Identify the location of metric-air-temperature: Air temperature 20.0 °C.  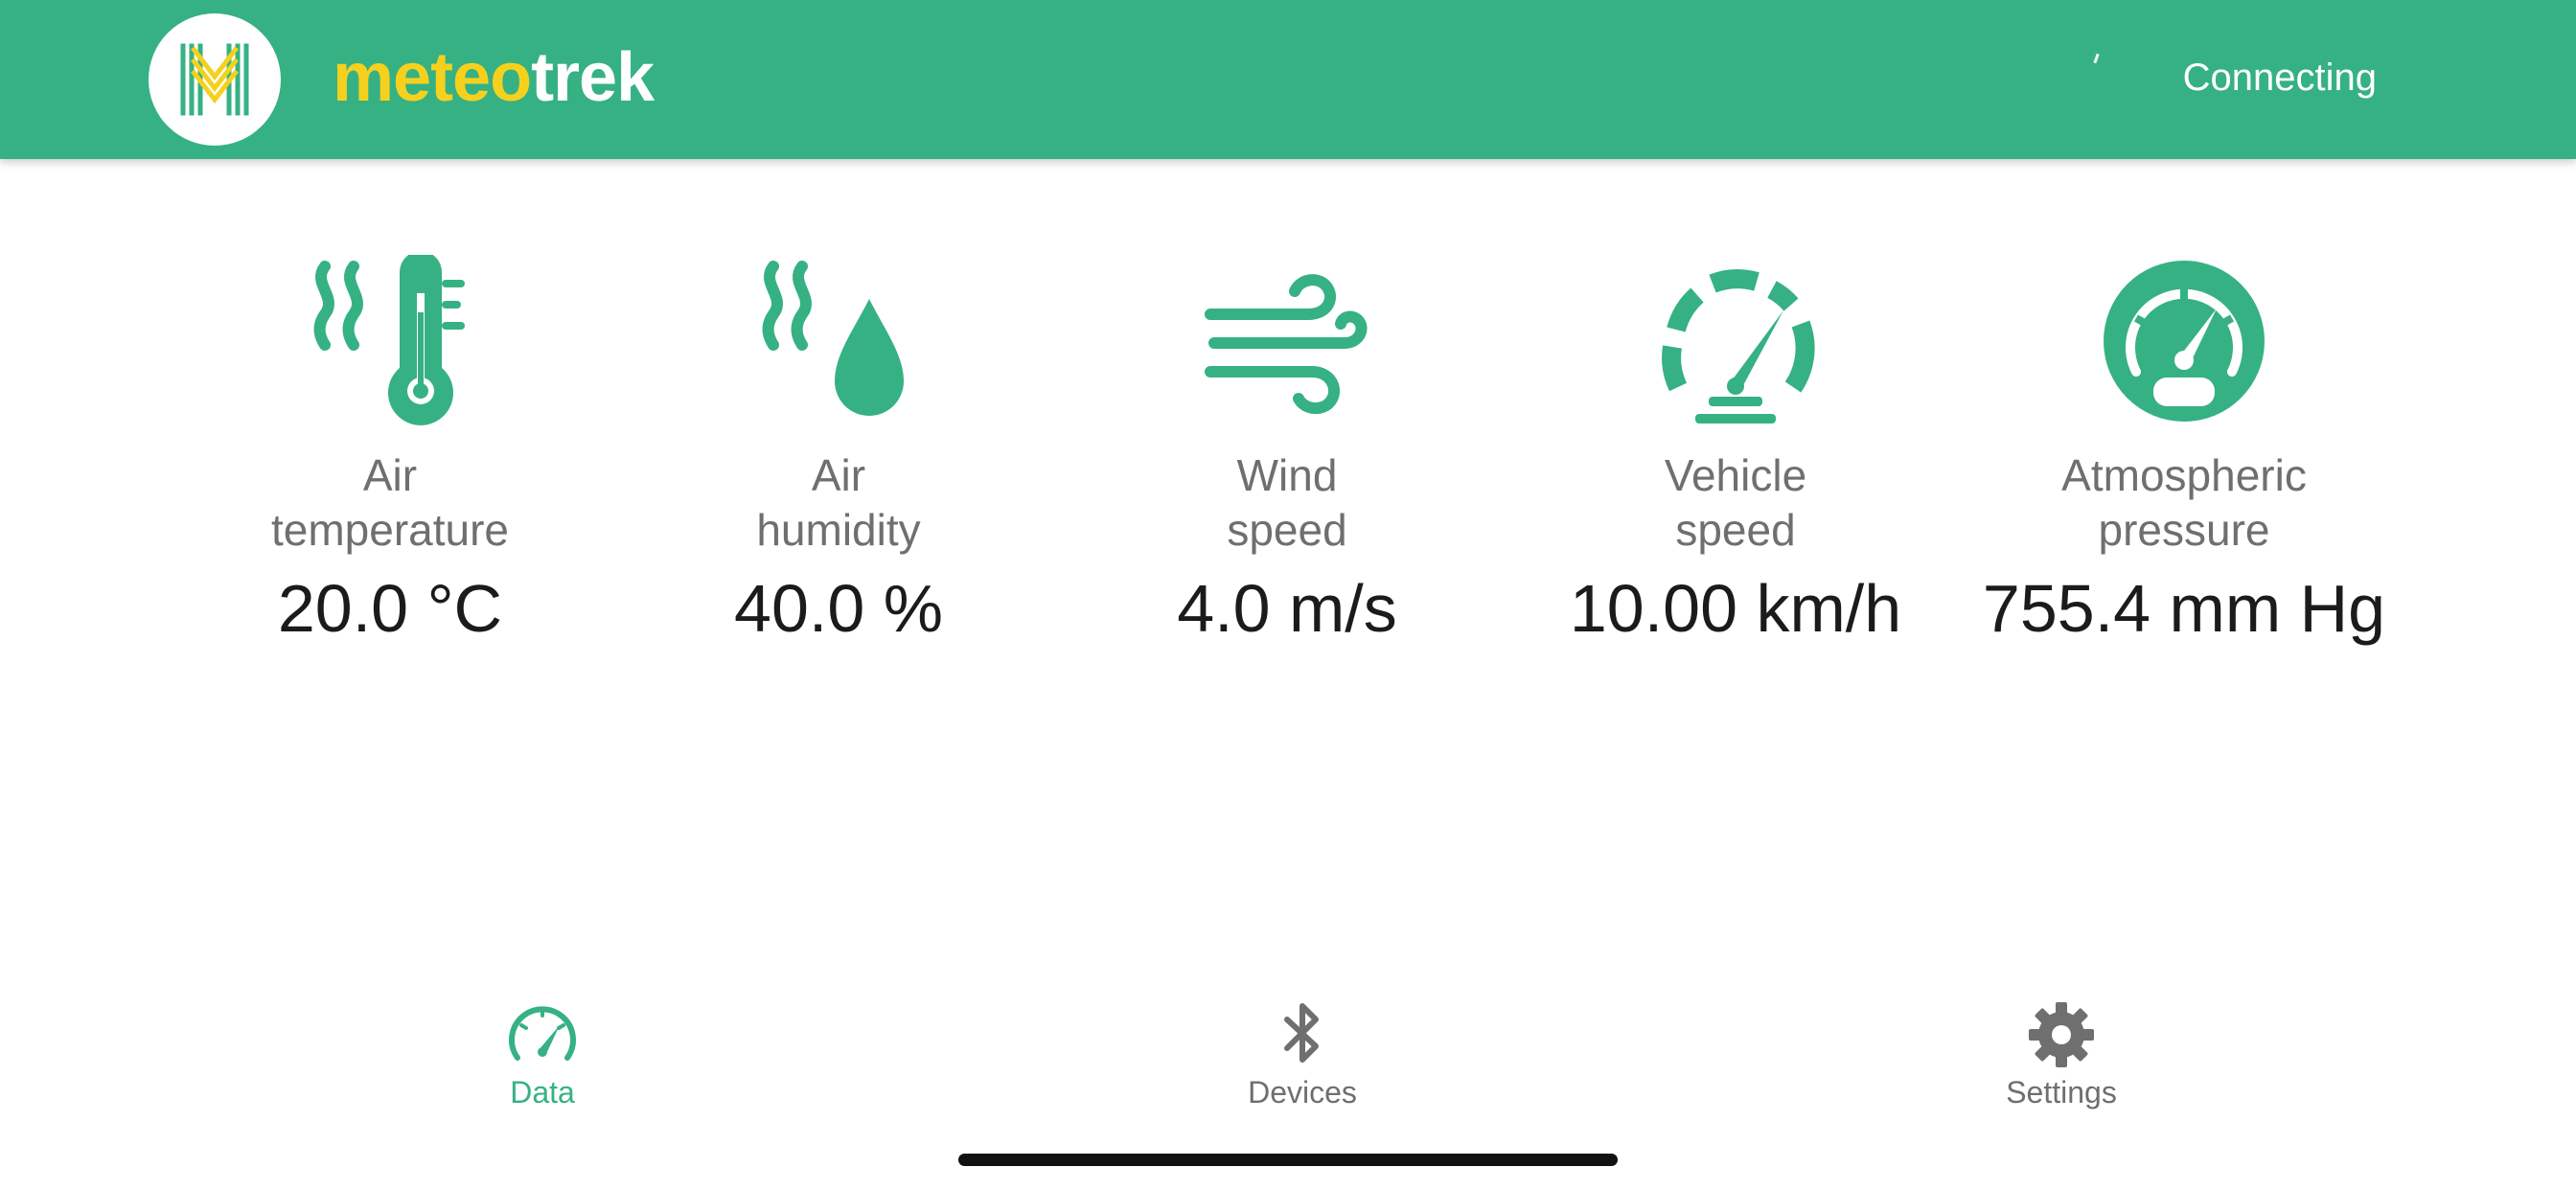
(390, 452).